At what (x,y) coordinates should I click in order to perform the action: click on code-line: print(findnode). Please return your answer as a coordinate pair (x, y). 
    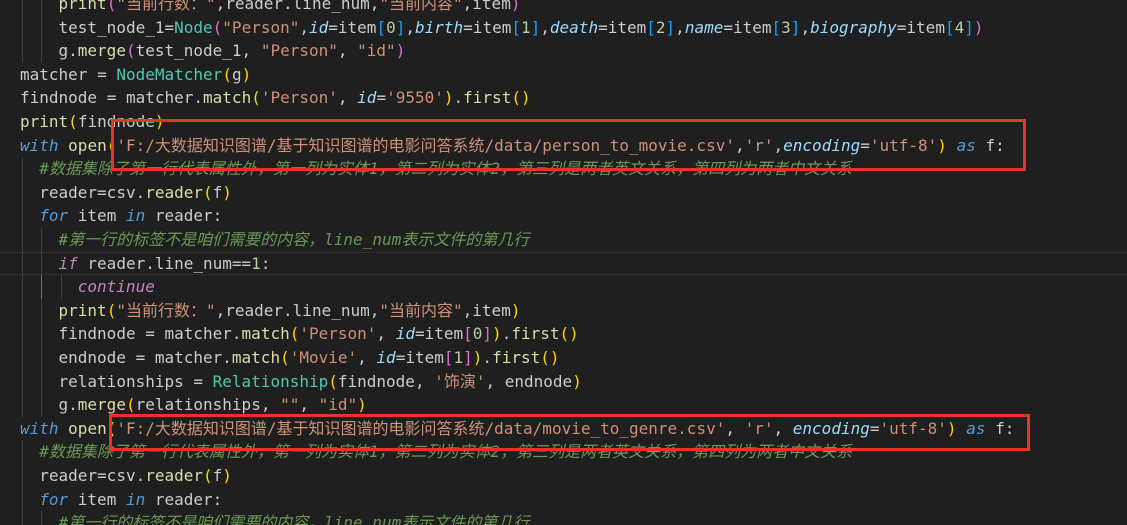
    Looking at the image, I should click on (563, 122).